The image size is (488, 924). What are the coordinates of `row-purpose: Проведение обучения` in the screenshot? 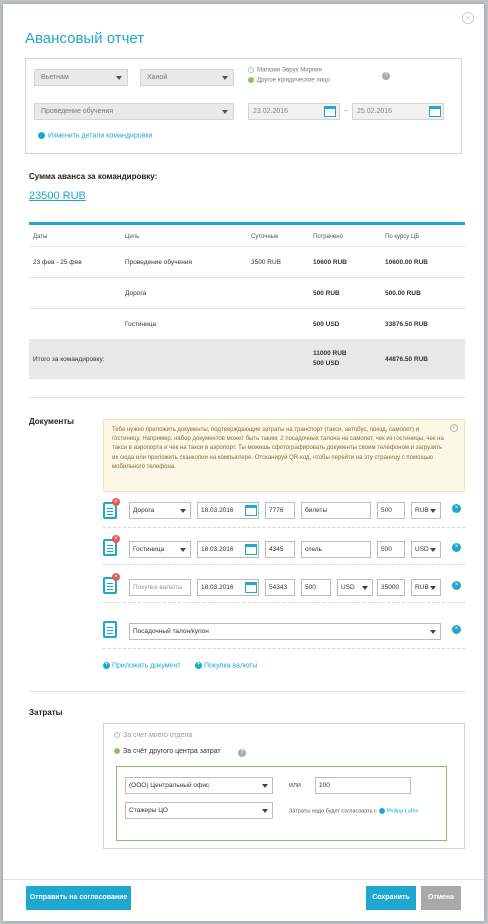 It's located at (158, 262).